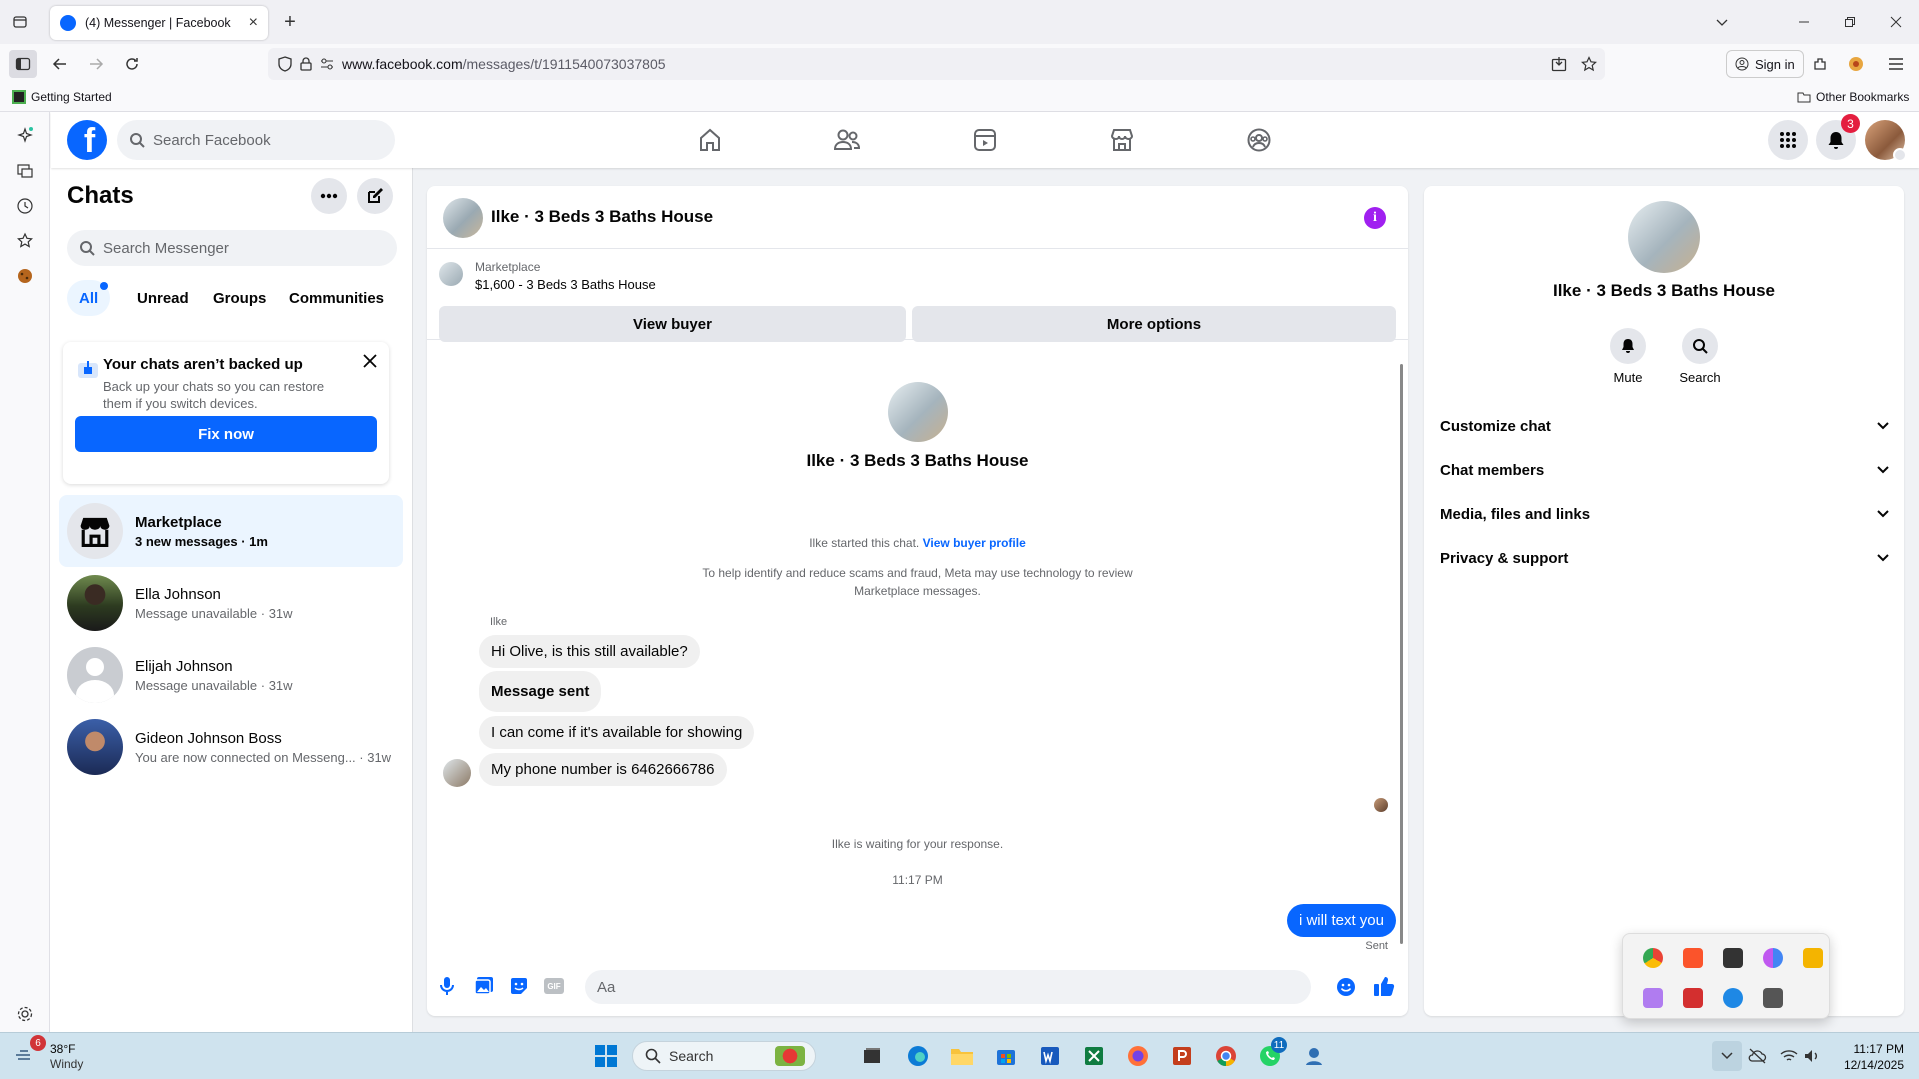 The height and width of the screenshot is (1079, 1919). Describe the element at coordinates (974, 543) in the screenshot. I see `view-buyer-profile-link: View buyer profile` at that location.